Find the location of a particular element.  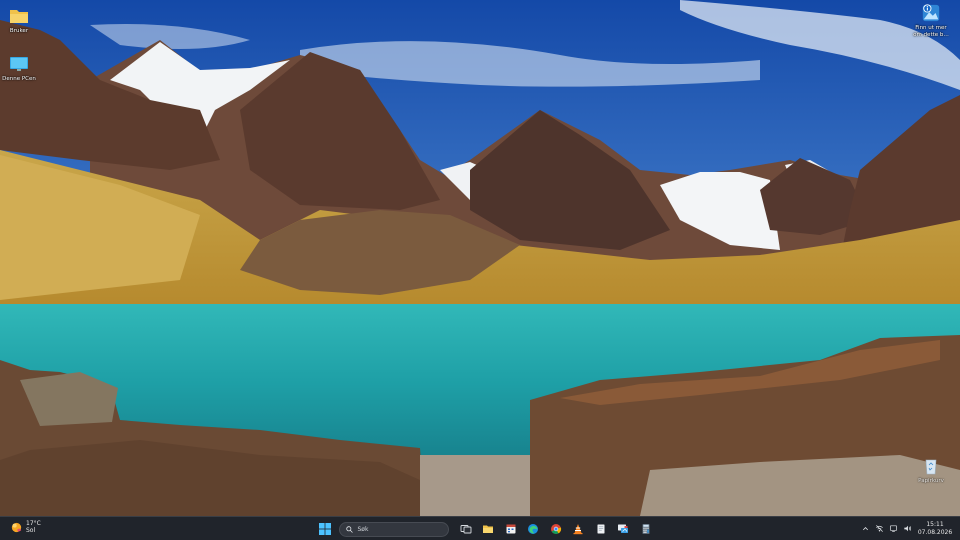

search-placeholder: Søk is located at coordinates (363, 529).